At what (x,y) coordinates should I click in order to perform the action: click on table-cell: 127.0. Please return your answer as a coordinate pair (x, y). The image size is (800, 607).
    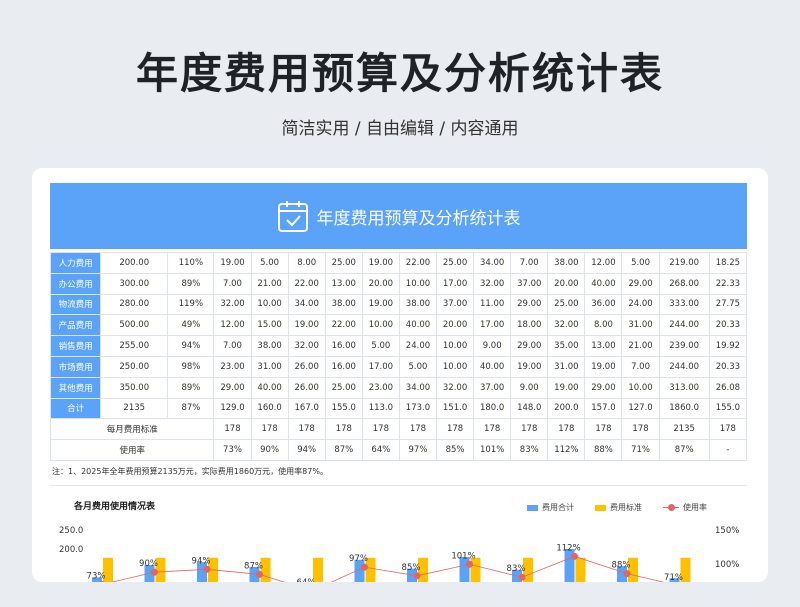
    Looking at the image, I should click on (640, 408).